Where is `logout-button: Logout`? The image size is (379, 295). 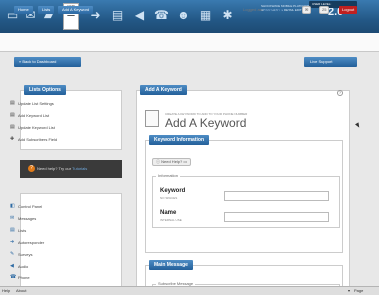 logout-button: Logout is located at coordinates (348, 10).